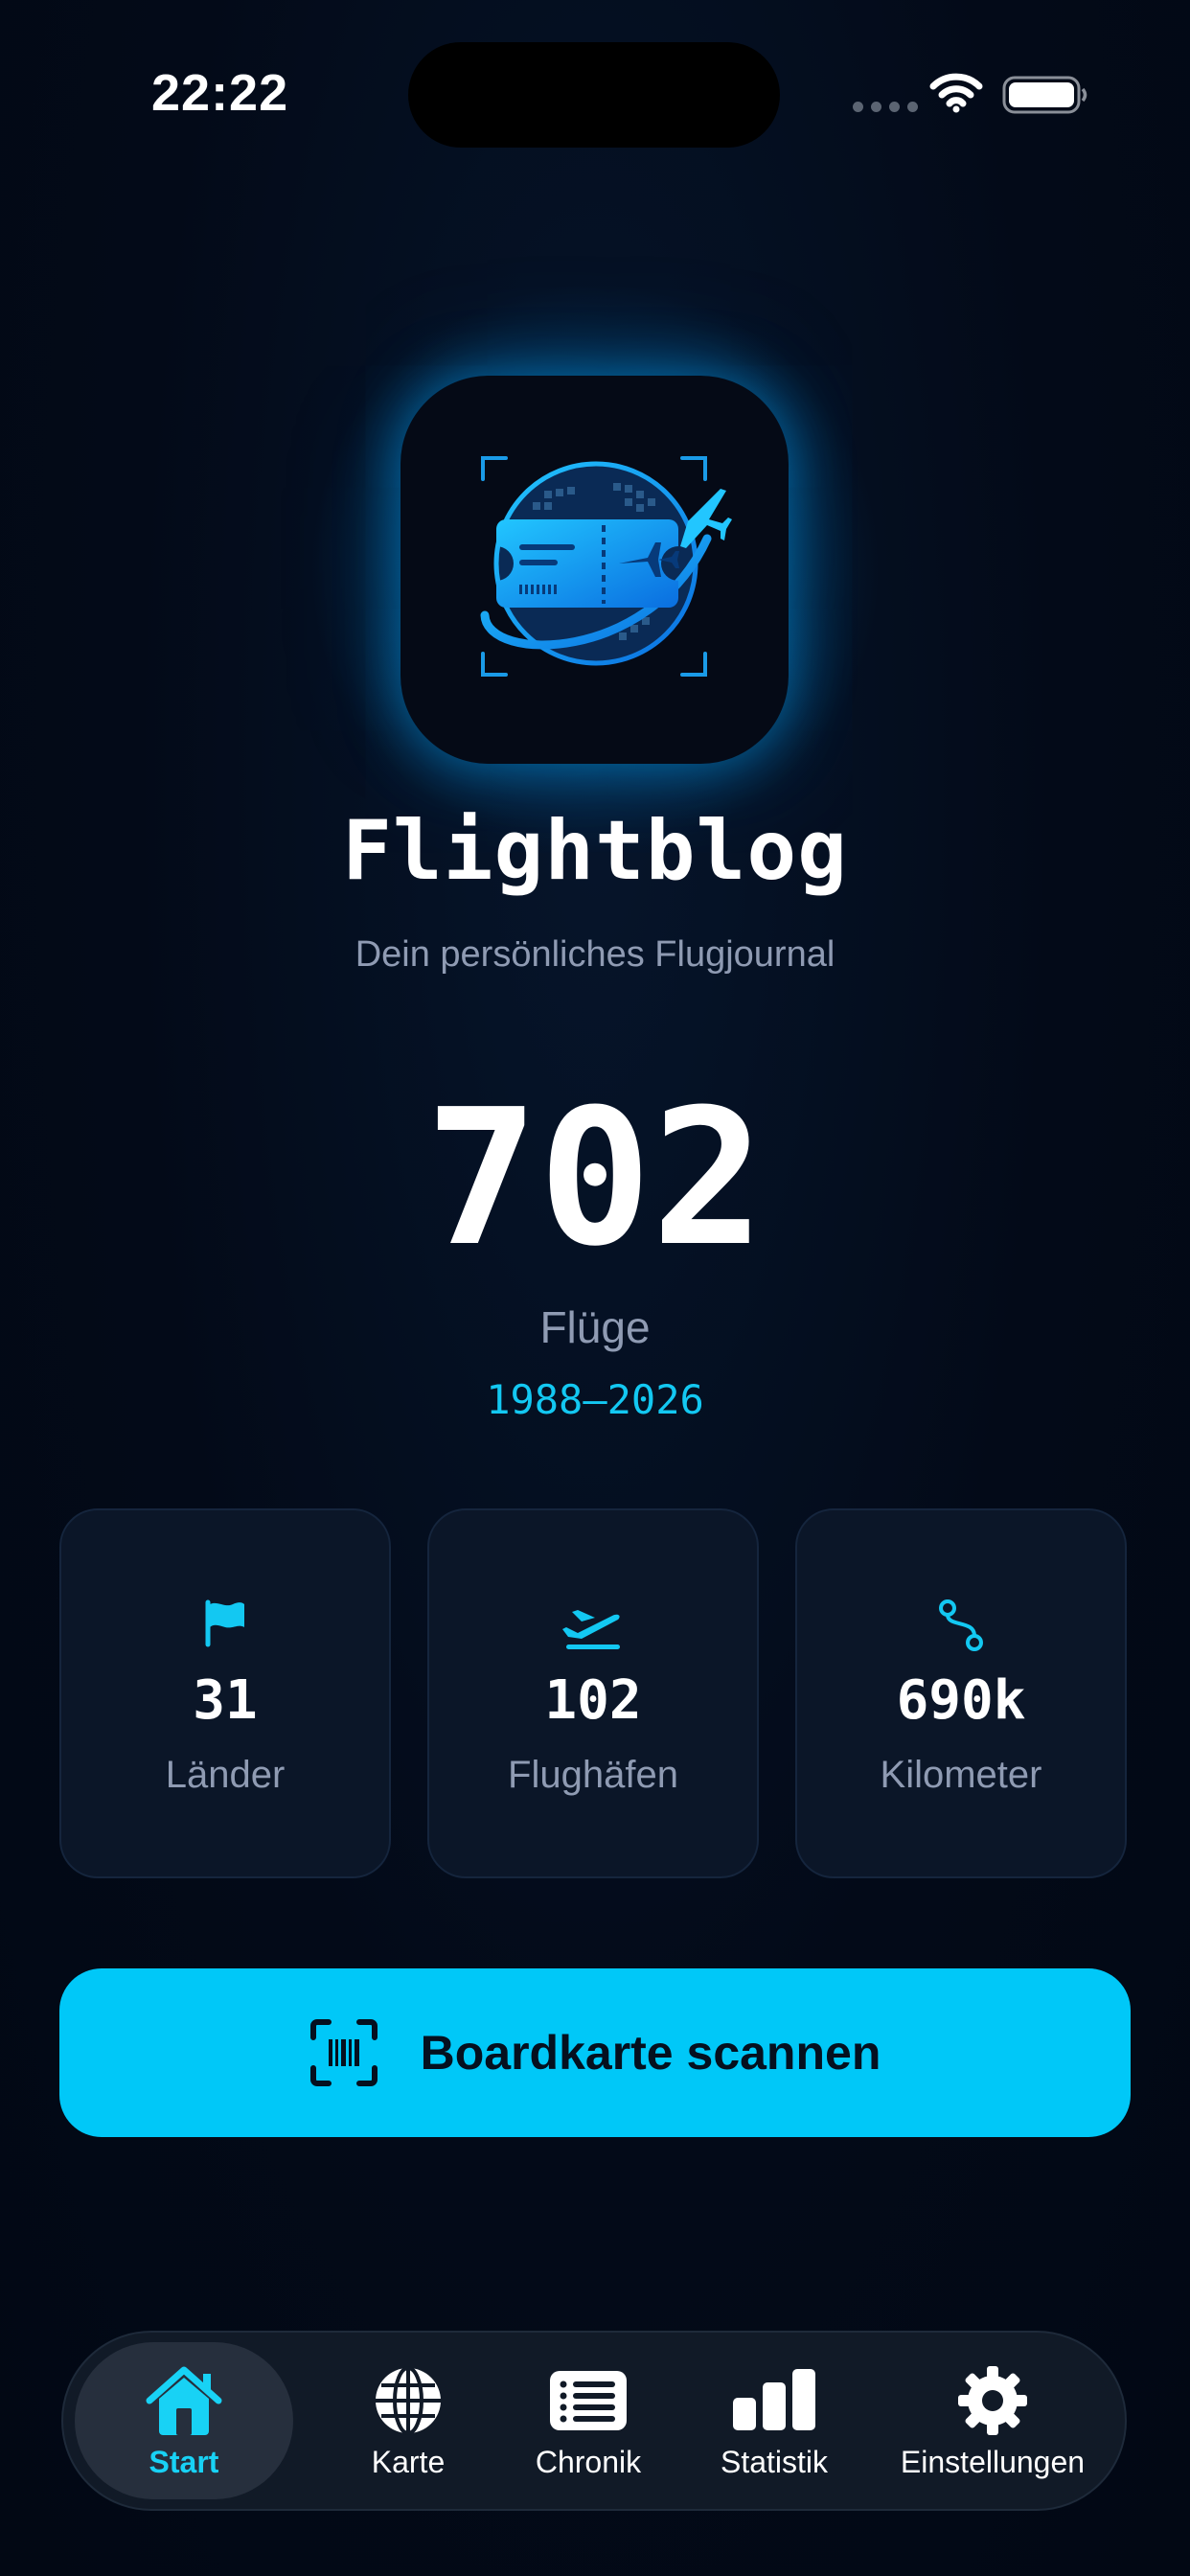 The height and width of the screenshot is (2576, 1190). I want to click on wifi-icon, so click(956, 93).